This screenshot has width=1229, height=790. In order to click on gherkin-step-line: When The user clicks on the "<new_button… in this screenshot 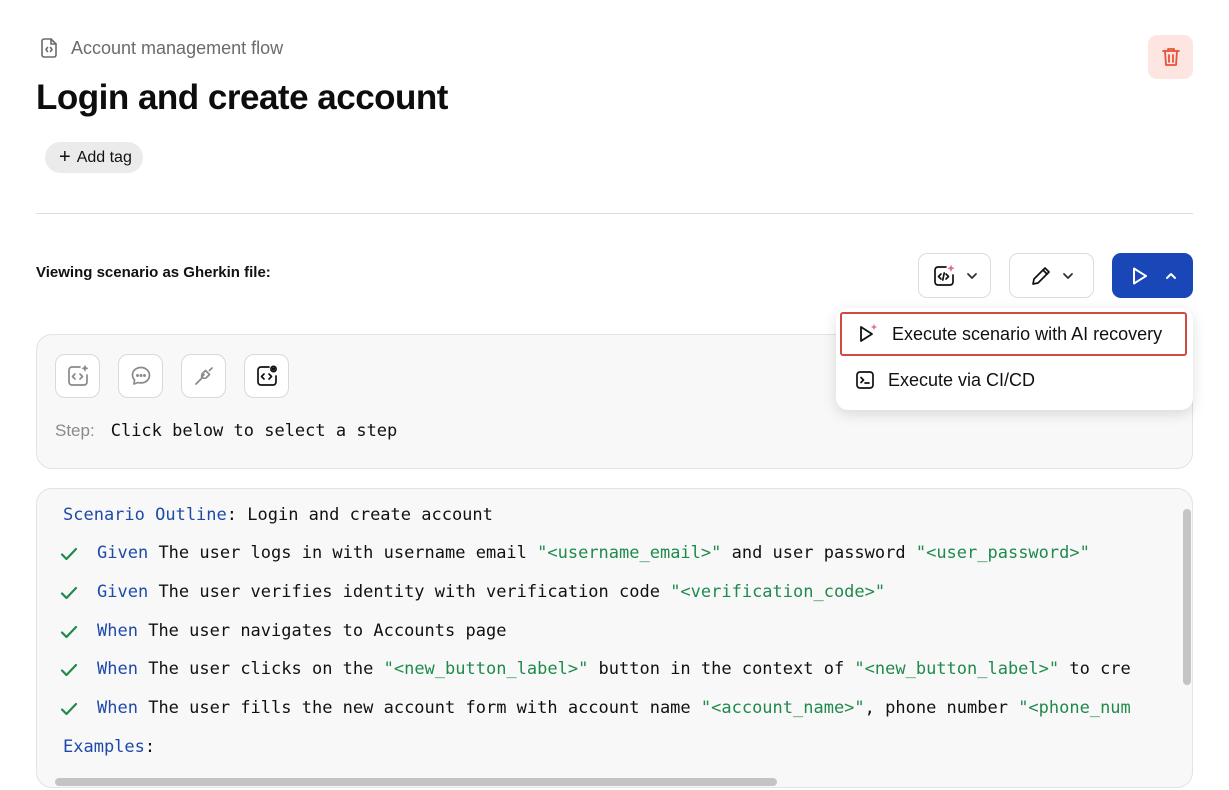, I will do `click(614, 669)`.